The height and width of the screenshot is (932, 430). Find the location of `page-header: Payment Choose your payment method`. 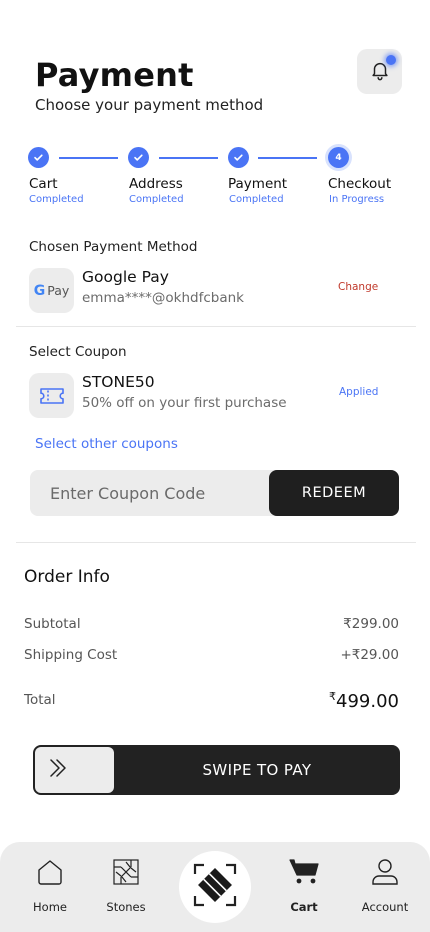

page-header: Payment Choose your payment method is located at coordinates (149, 85).